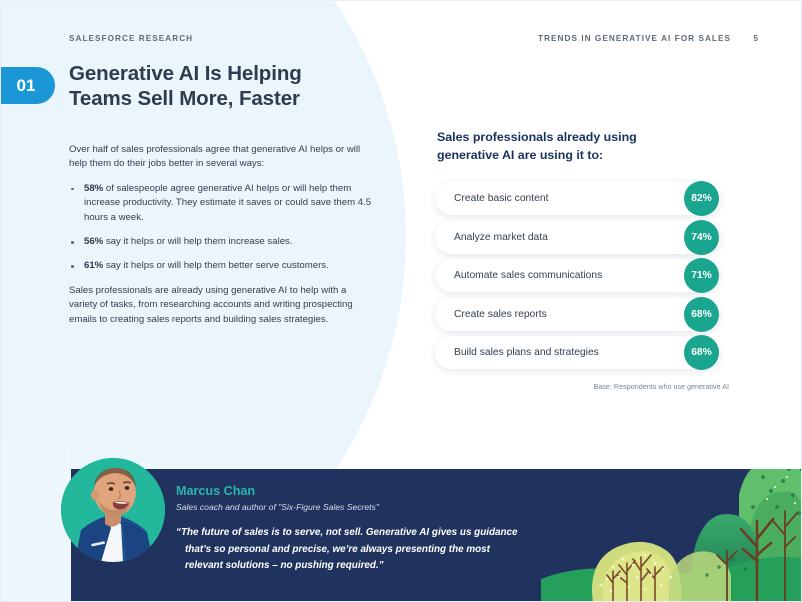 The width and height of the screenshot is (802, 602). What do you see at coordinates (701, 198) in the screenshot?
I see `chart-bar-value: 82%` at bounding box center [701, 198].